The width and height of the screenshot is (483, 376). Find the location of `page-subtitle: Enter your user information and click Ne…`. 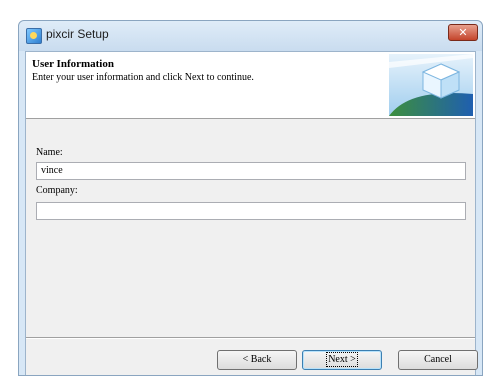

page-subtitle: Enter your user information and click Ne… is located at coordinates (143, 77).